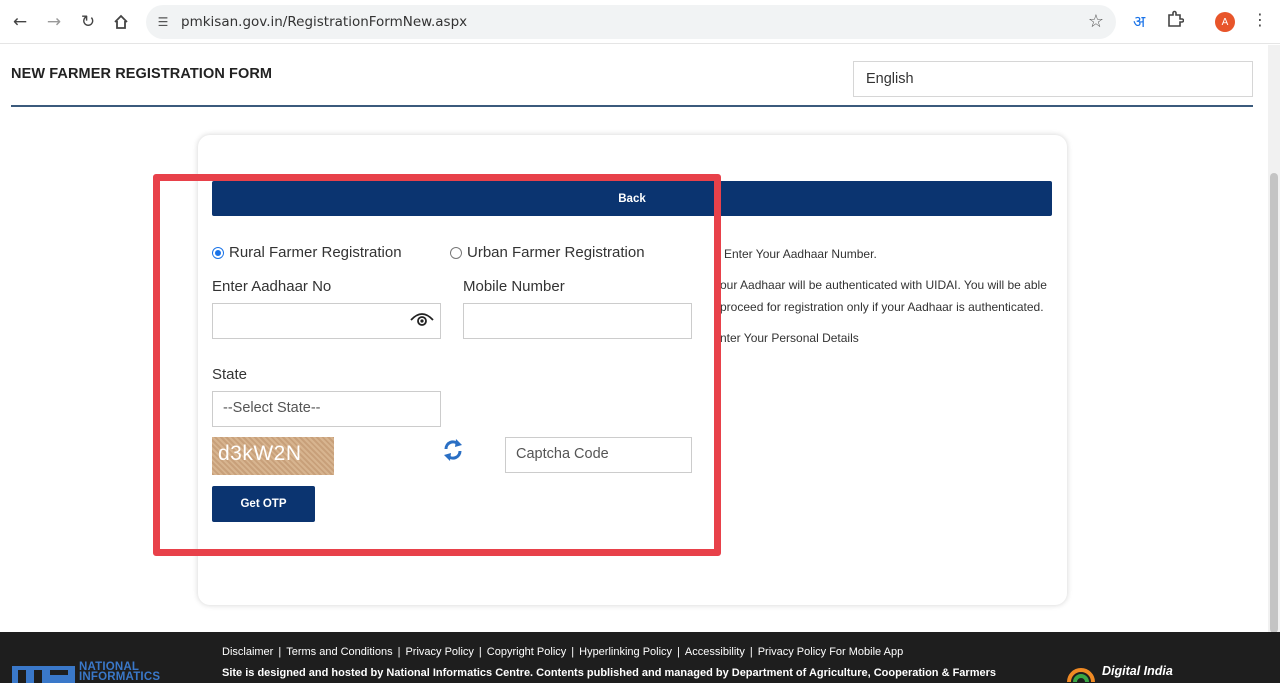 The image size is (1280, 683). Describe the element at coordinates (1053, 79) in the screenshot. I see `language-select: English` at that location.